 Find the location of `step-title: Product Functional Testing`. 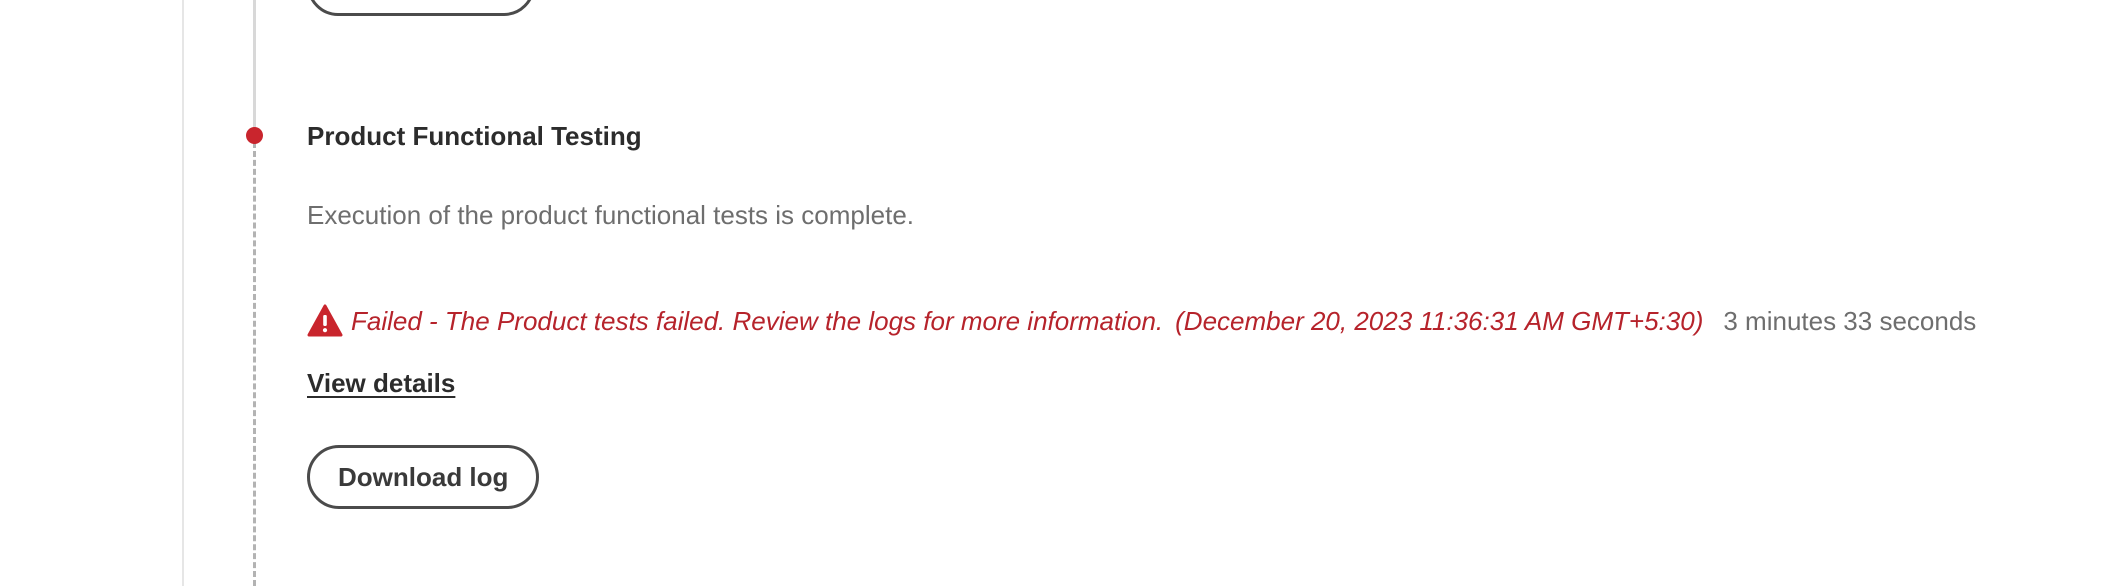

step-title: Product Functional Testing is located at coordinates (474, 136).